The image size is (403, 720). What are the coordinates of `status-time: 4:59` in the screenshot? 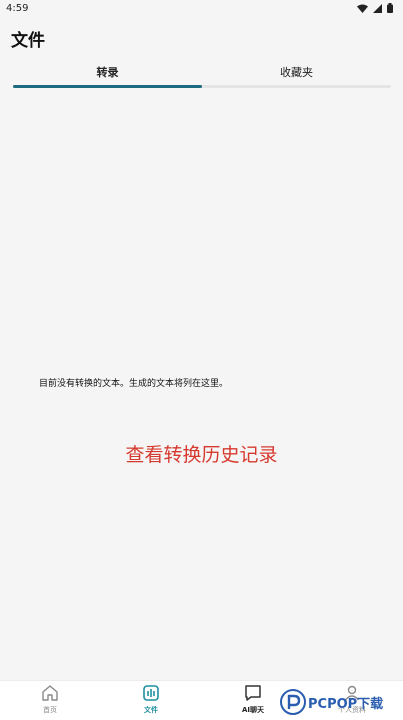 It's located at (17, 8).